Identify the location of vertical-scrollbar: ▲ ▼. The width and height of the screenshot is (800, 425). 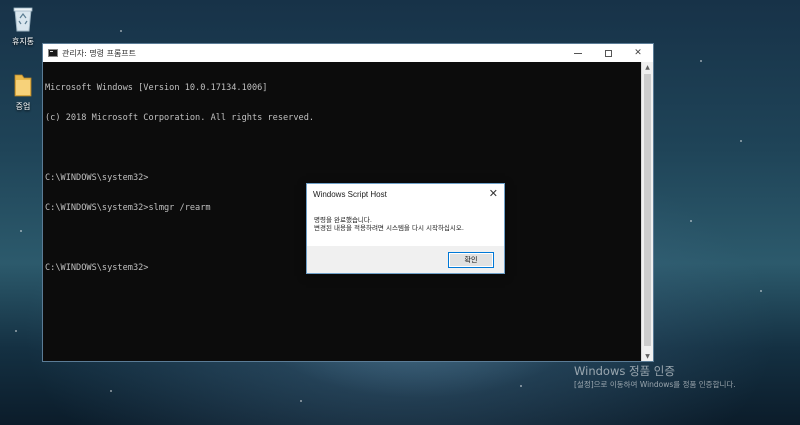
(647, 211).